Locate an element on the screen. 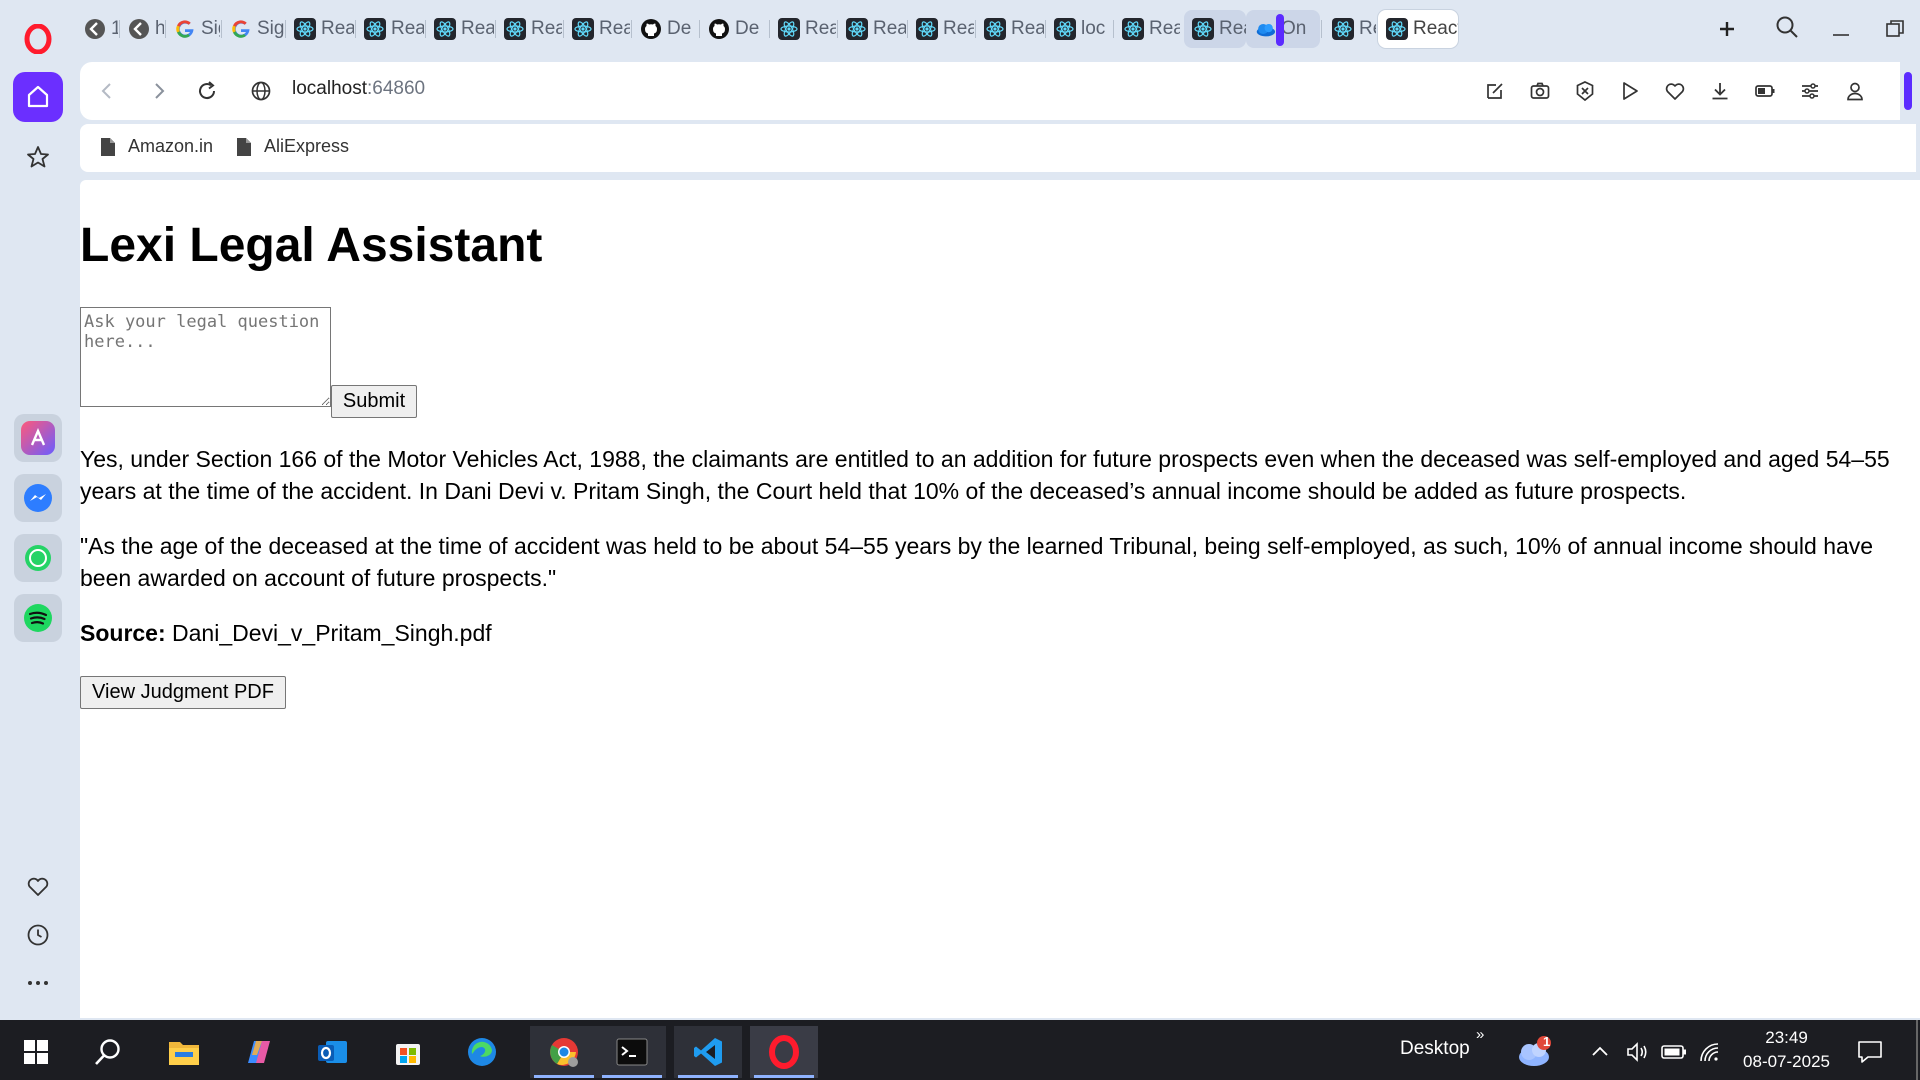 Image resolution: width=1920 pixels, height=1080 pixels. spotify-app-button is located at coordinates (38, 618).